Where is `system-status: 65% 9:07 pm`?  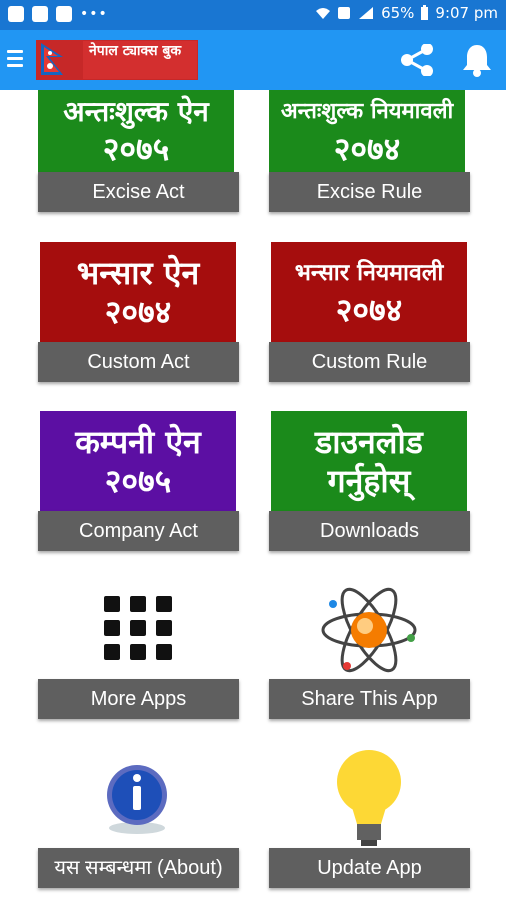 system-status: 65% 9:07 pm is located at coordinates (406, 13).